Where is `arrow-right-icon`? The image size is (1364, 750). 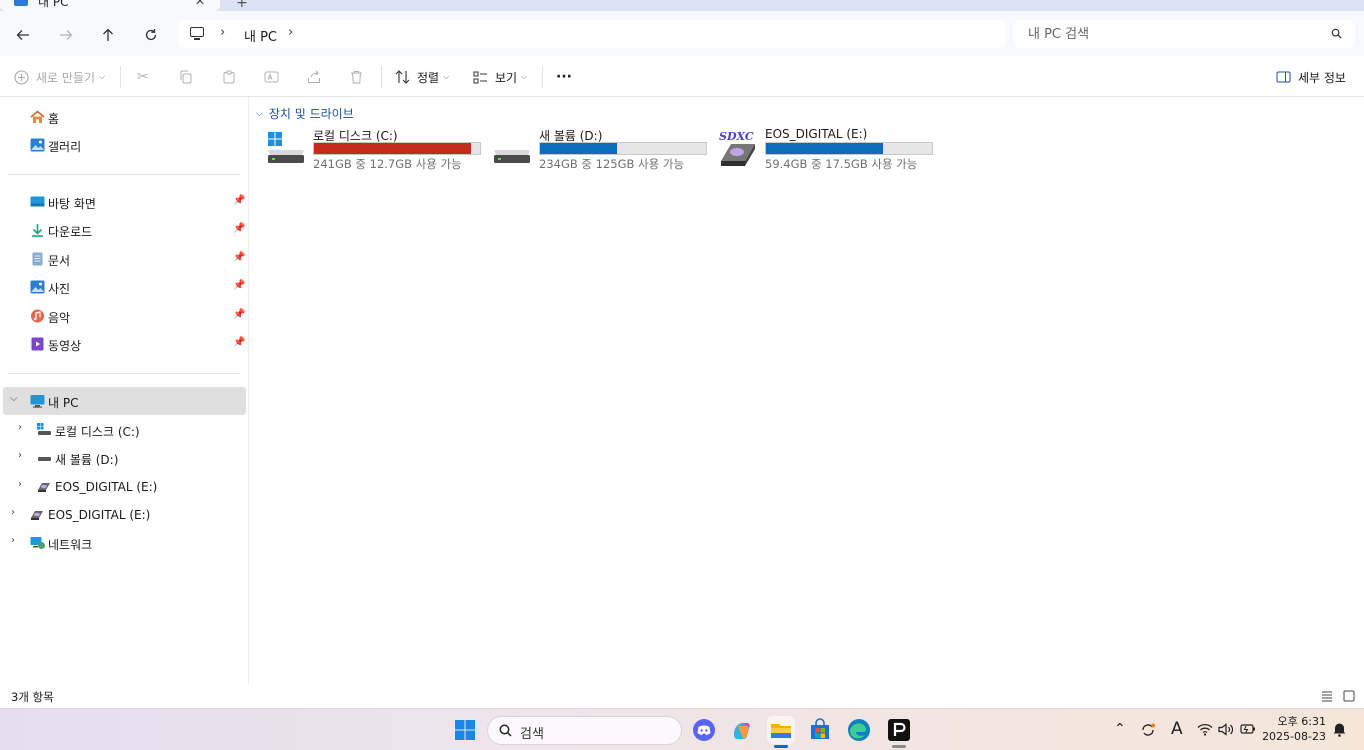
arrow-right-icon is located at coordinates (66, 35).